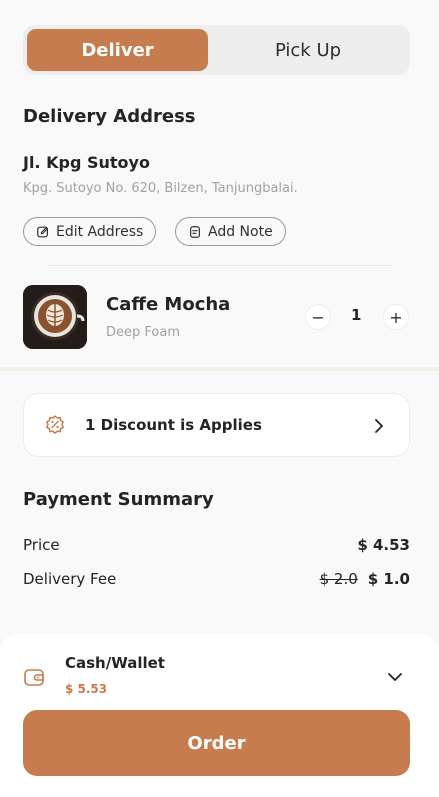 This screenshot has height=797, width=439. I want to click on delivery-fee-label: Delivery Fee, so click(70, 579).